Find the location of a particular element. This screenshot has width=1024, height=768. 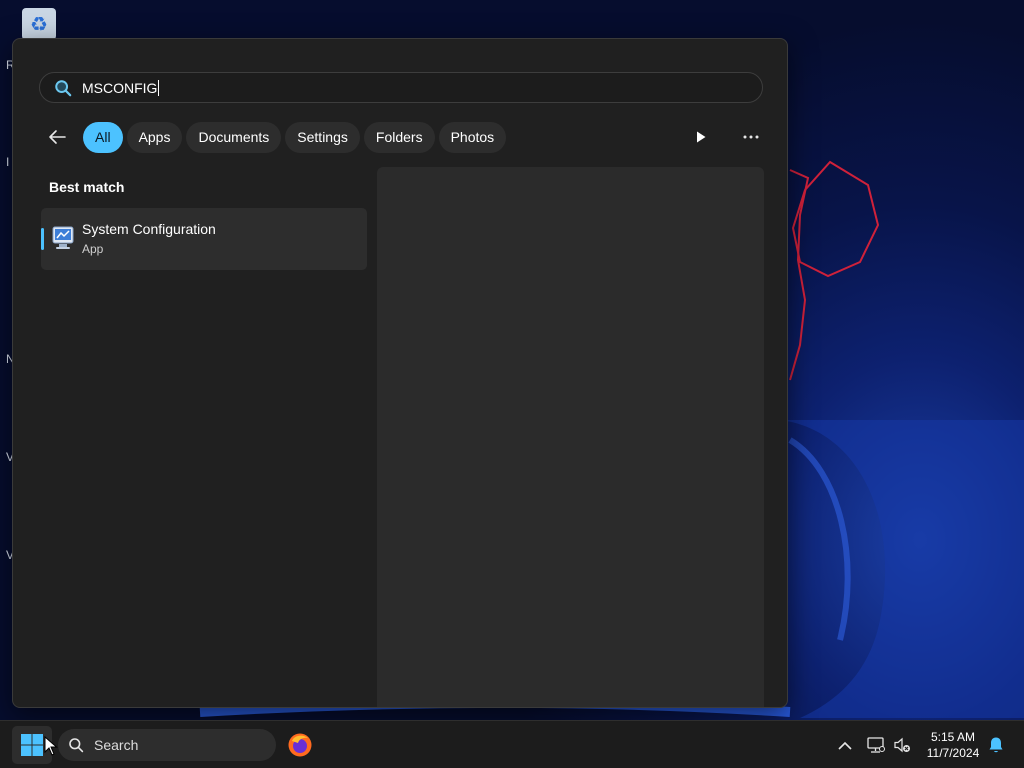

options-button is located at coordinates (751, 137).